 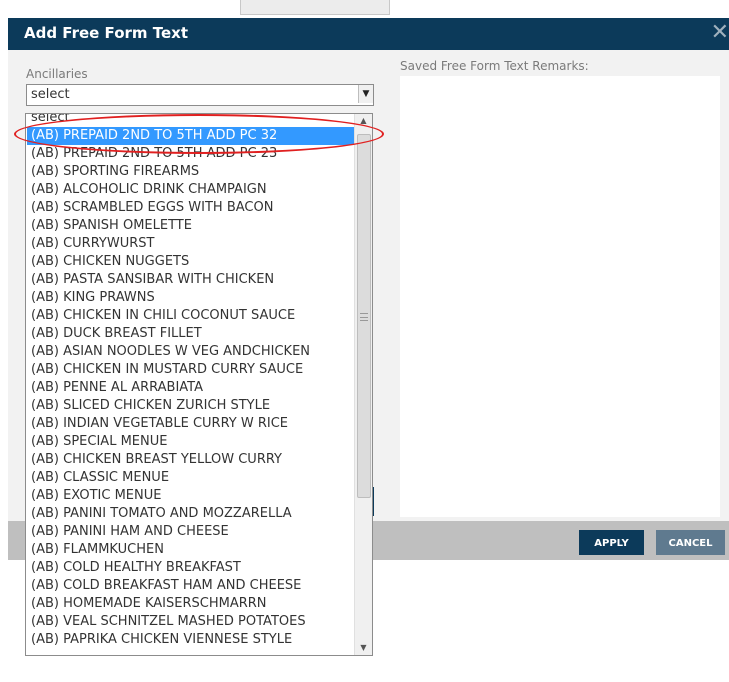 What do you see at coordinates (192, 442) in the screenshot?
I see `dropdown-option: (AB) SPECIAL MENUE` at bounding box center [192, 442].